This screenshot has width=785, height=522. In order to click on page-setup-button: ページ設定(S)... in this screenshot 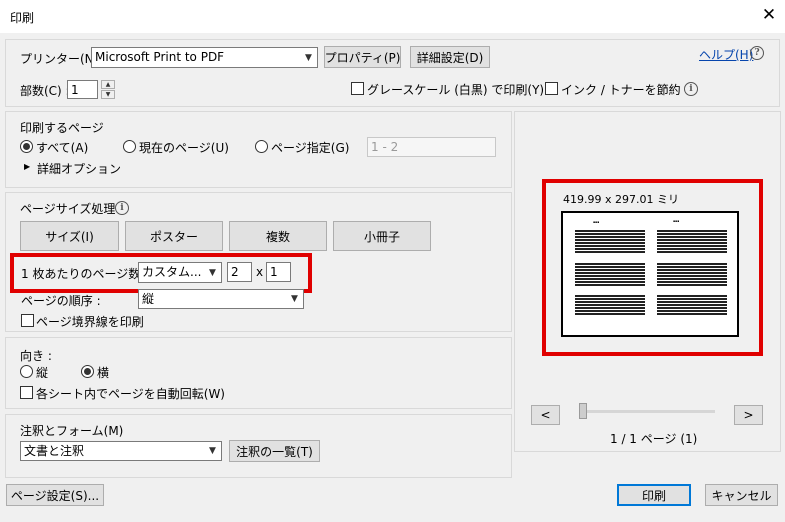, I will do `click(55, 495)`.